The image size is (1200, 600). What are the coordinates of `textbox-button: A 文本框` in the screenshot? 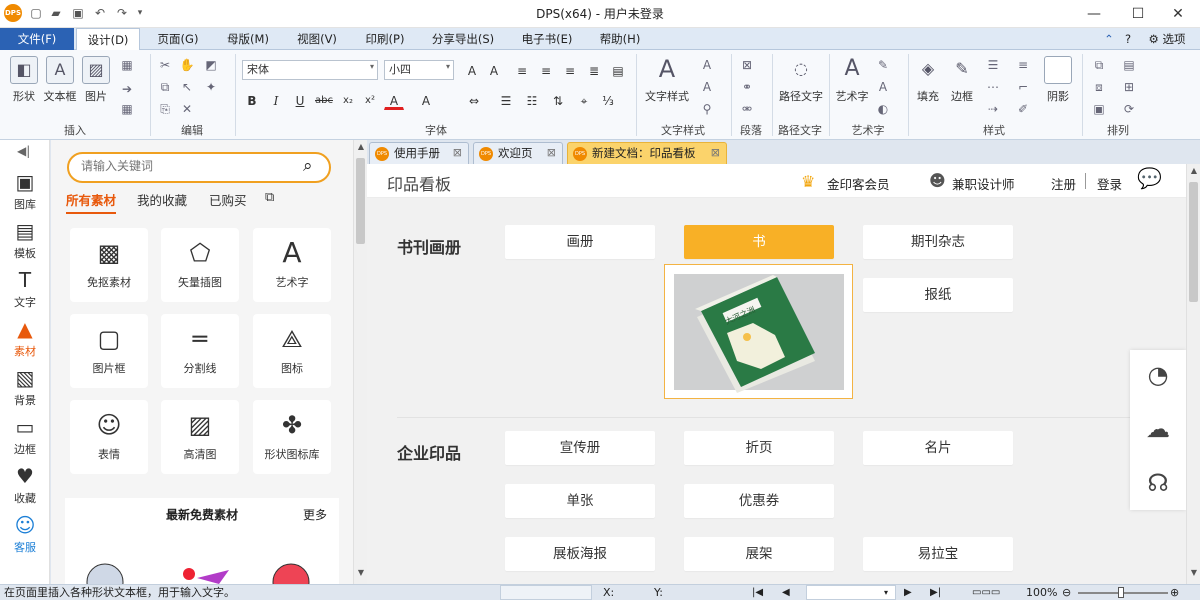 It's located at (60, 86).